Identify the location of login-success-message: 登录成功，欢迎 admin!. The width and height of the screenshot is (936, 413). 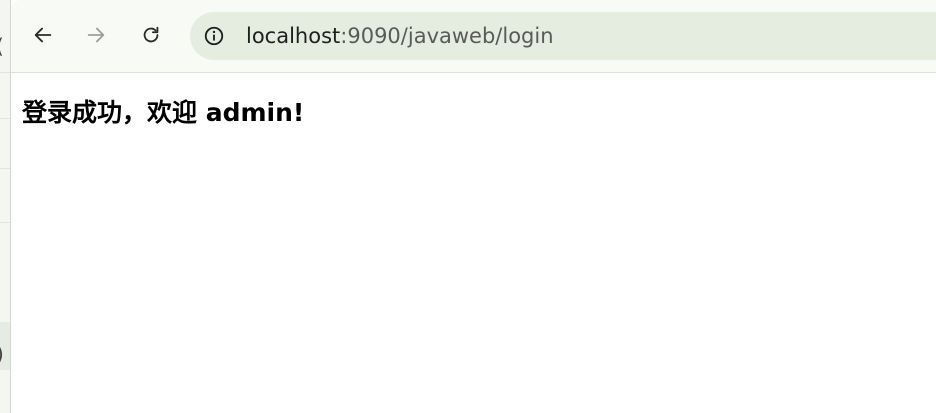
(163, 112).